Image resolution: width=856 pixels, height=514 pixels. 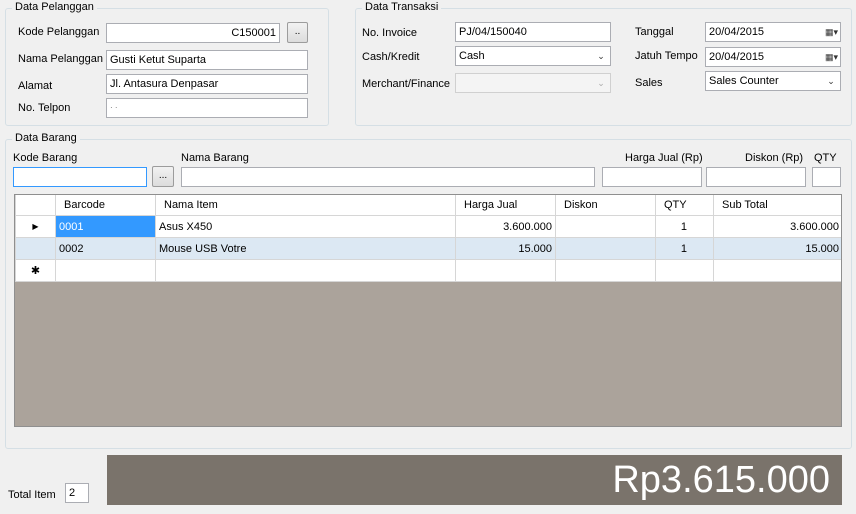 I want to click on cell-qty, so click(x=684, y=270).